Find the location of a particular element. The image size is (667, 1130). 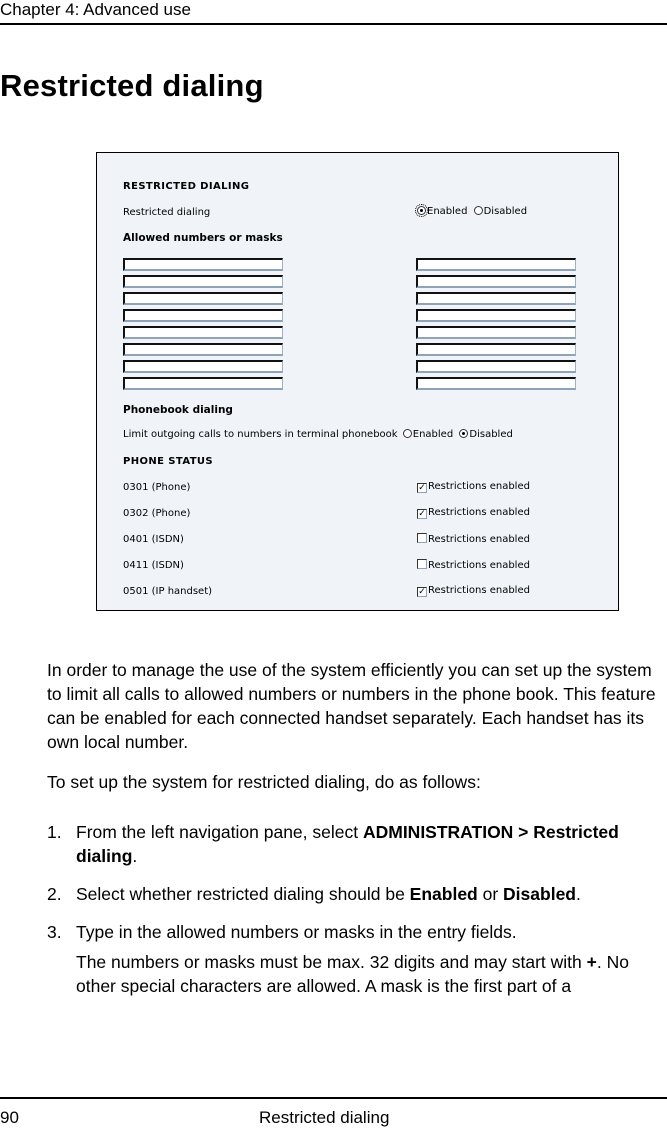

restricted-enabled-radio is located at coordinates (421, 210).